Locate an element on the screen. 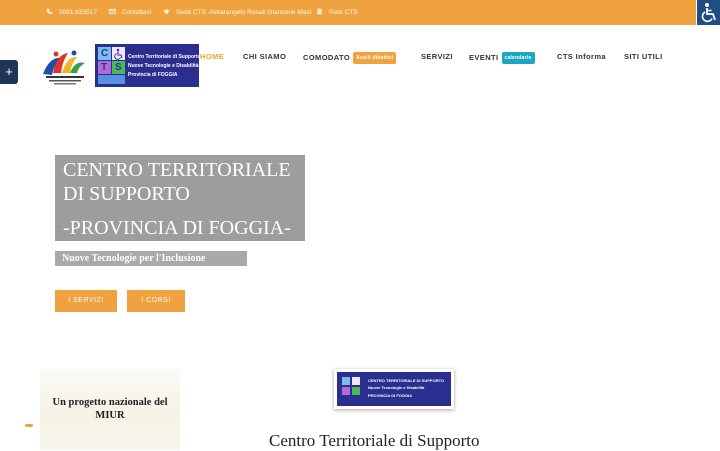 The width and height of the screenshot is (720, 451). nav-home: HOME is located at coordinates (212, 57).